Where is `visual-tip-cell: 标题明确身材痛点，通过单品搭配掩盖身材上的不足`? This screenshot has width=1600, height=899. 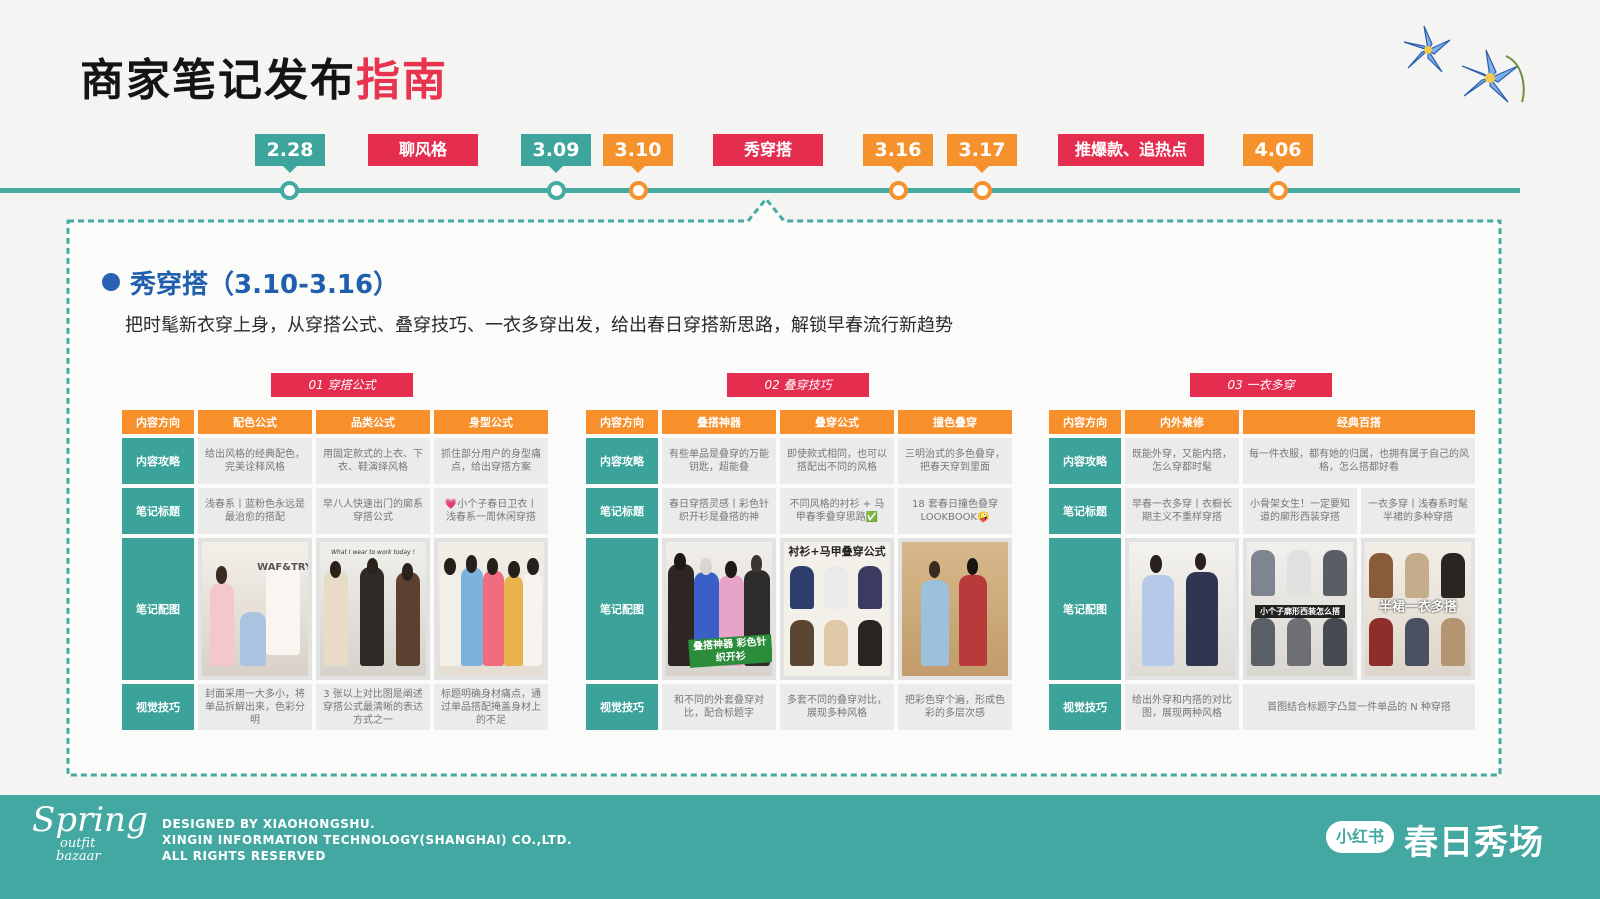
visual-tip-cell: 标题明确身材痛点，通过单品搭配掩盖身材上的不足 is located at coordinates (491, 707).